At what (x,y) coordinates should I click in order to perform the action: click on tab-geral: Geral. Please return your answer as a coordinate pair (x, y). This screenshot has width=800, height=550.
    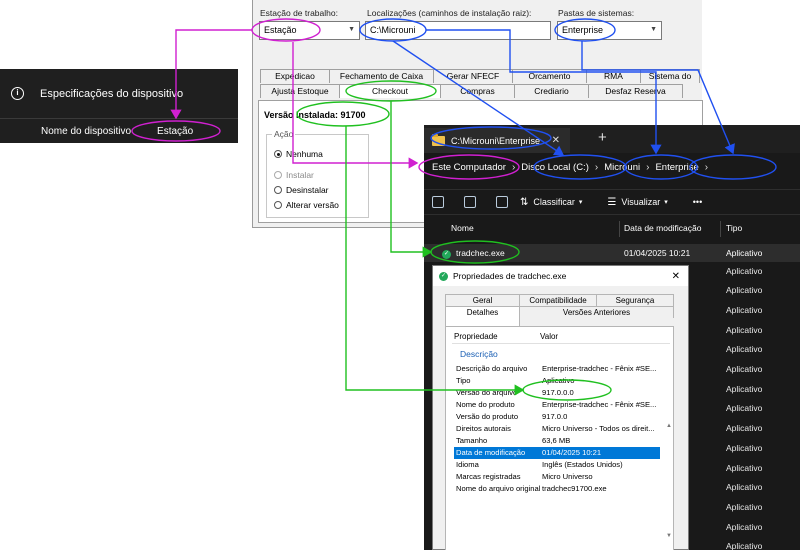
    Looking at the image, I should click on (482, 300).